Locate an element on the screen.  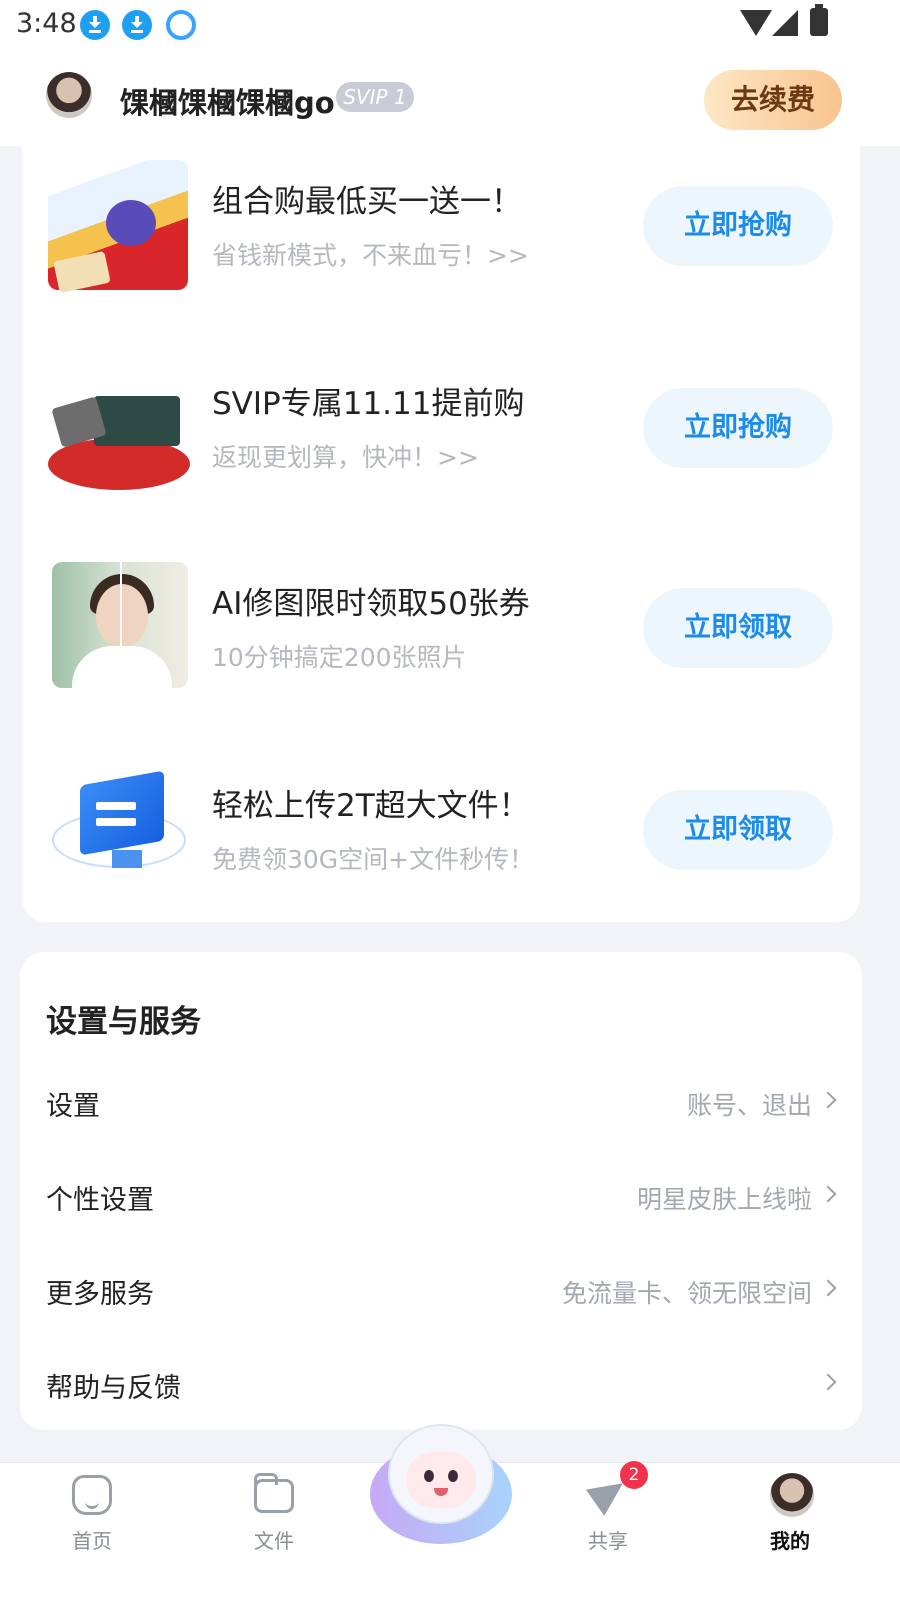
settings-row-hint: 账号、退出 is located at coordinates (749, 1105).